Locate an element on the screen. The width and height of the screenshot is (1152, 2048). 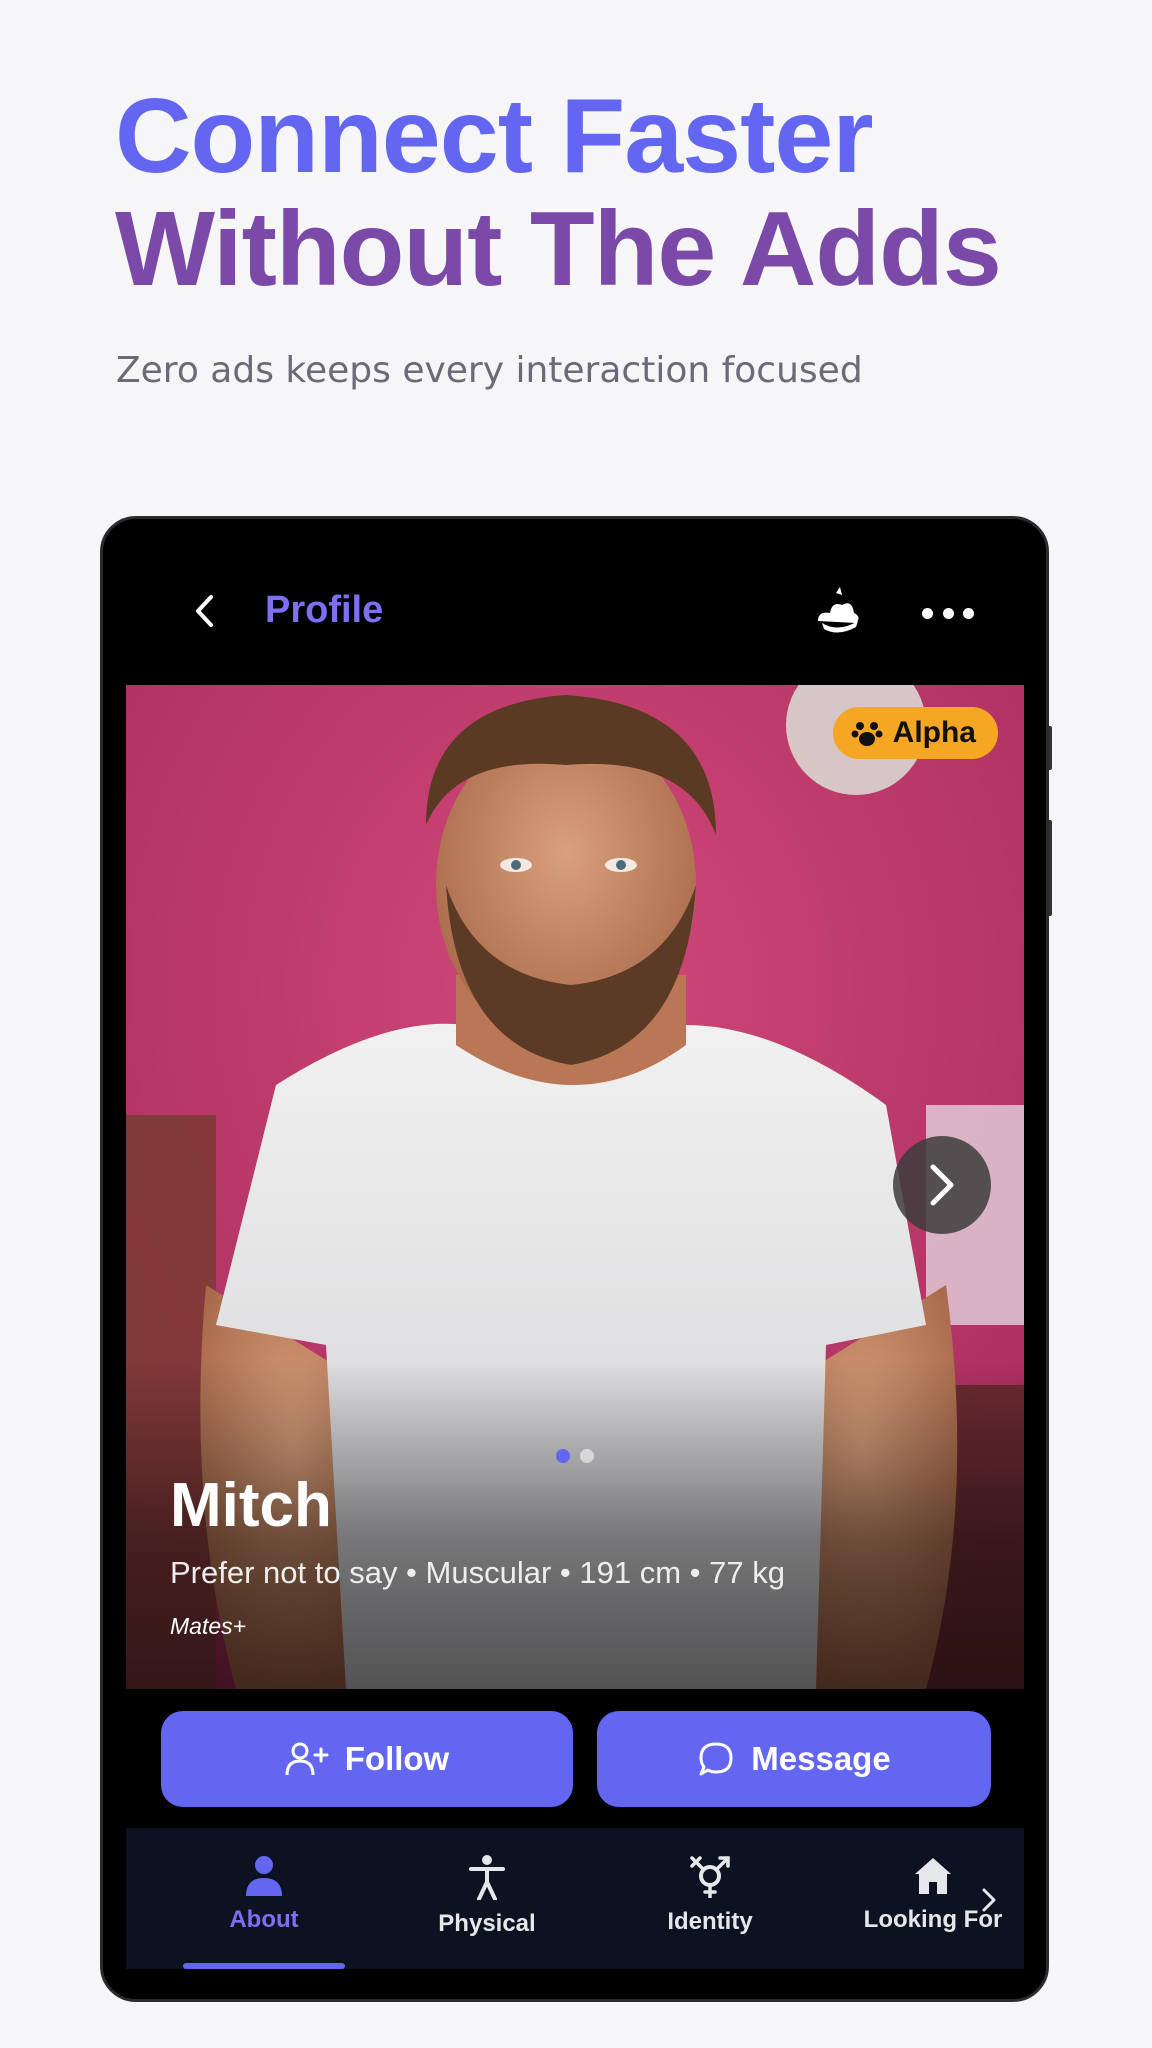
pagination-dot-active is located at coordinates (563, 1456).